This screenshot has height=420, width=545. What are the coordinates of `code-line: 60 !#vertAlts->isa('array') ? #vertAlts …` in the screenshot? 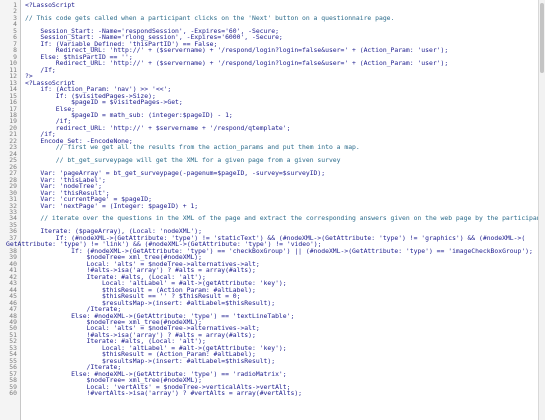 It's located at (272, 393).